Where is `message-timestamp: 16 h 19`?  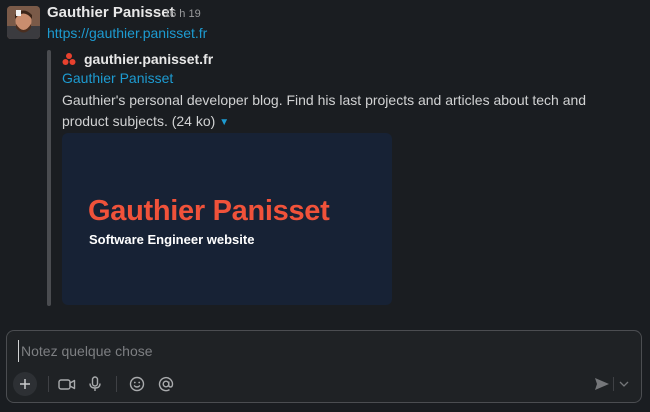 message-timestamp: 16 h 19 is located at coordinates (182, 14).